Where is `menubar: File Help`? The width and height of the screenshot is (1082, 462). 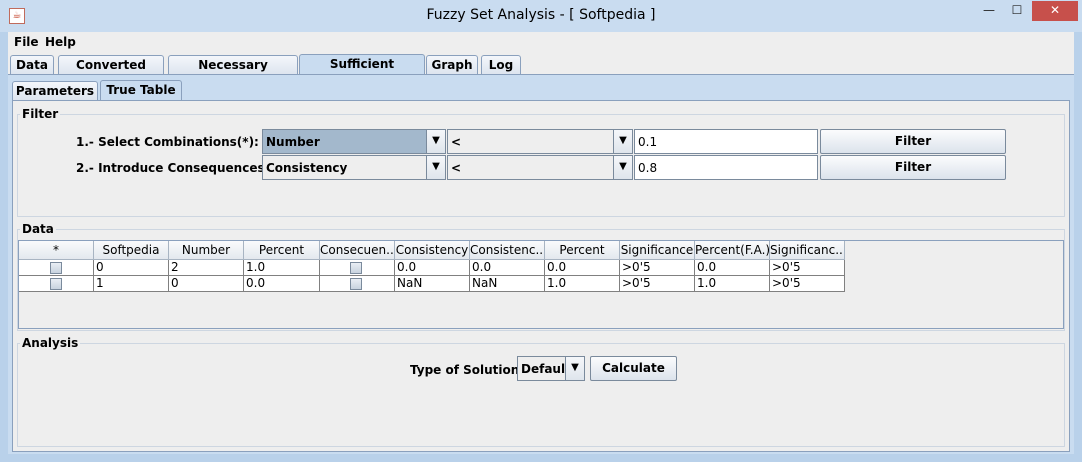
menubar: File Help is located at coordinates (541, 43).